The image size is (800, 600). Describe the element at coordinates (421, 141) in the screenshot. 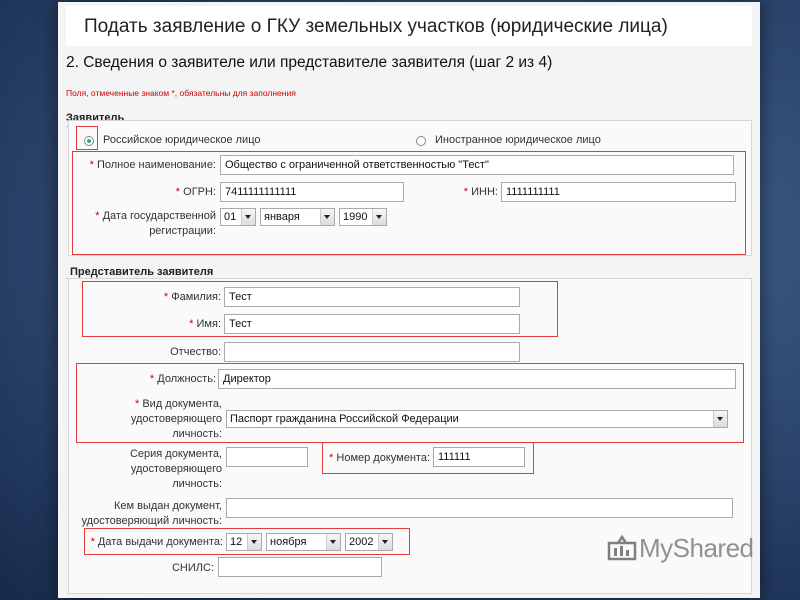

I see `radio-foreign-entity` at that location.